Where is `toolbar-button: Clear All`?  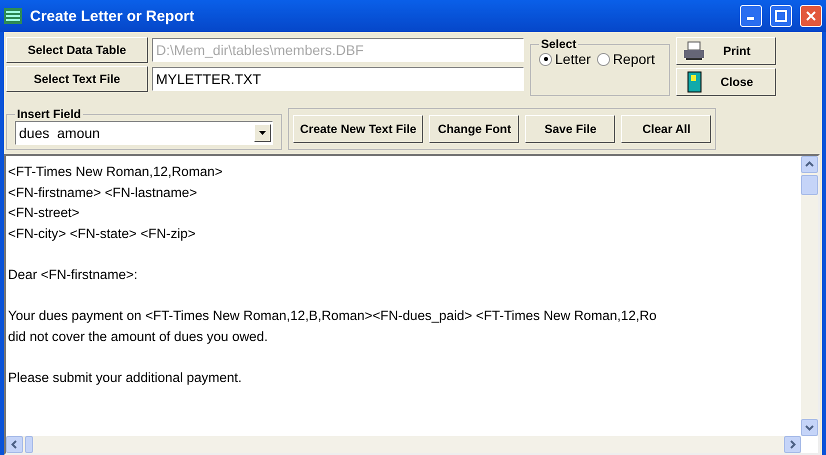 toolbar-button: Clear All is located at coordinates (666, 129).